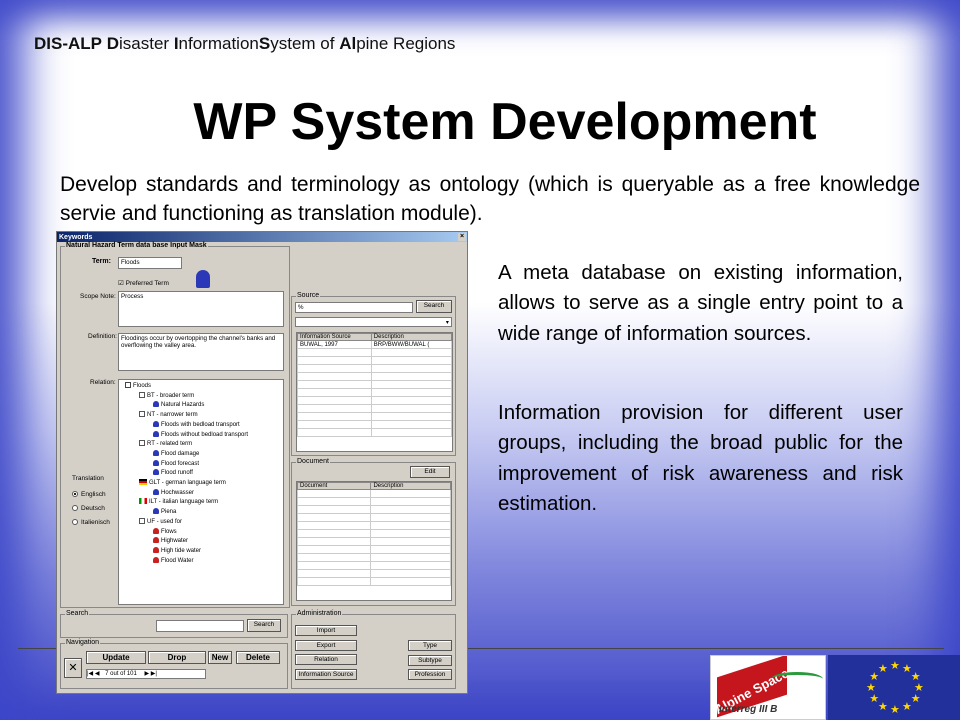 Image resolution: width=960 pixels, height=720 pixels. I want to click on profession-button: Profession, so click(430, 674).